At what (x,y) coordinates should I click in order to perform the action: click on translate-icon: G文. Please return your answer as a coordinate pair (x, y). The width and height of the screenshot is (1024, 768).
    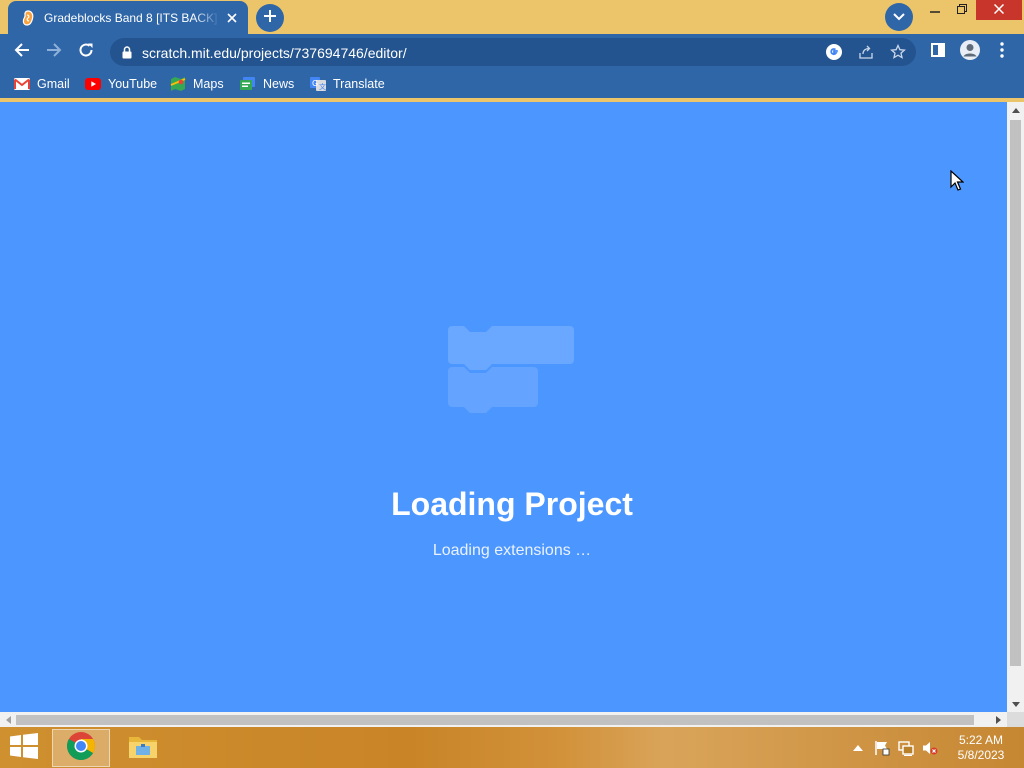
    Looking at the image, I should click on (318, 84).